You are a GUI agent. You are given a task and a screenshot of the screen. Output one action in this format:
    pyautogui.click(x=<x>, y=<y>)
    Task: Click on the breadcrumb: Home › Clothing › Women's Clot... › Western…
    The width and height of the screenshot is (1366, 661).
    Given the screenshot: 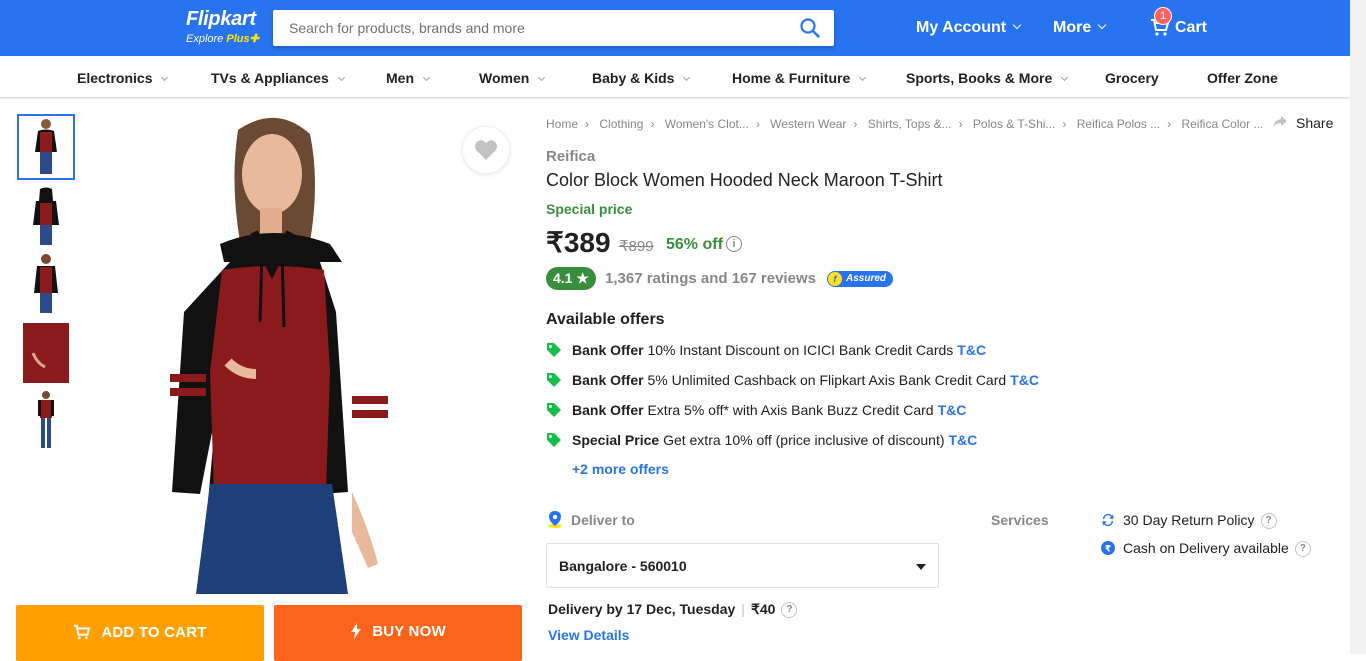 What is the action you would take?
    pyautogui.click(x=905, y=124)
    